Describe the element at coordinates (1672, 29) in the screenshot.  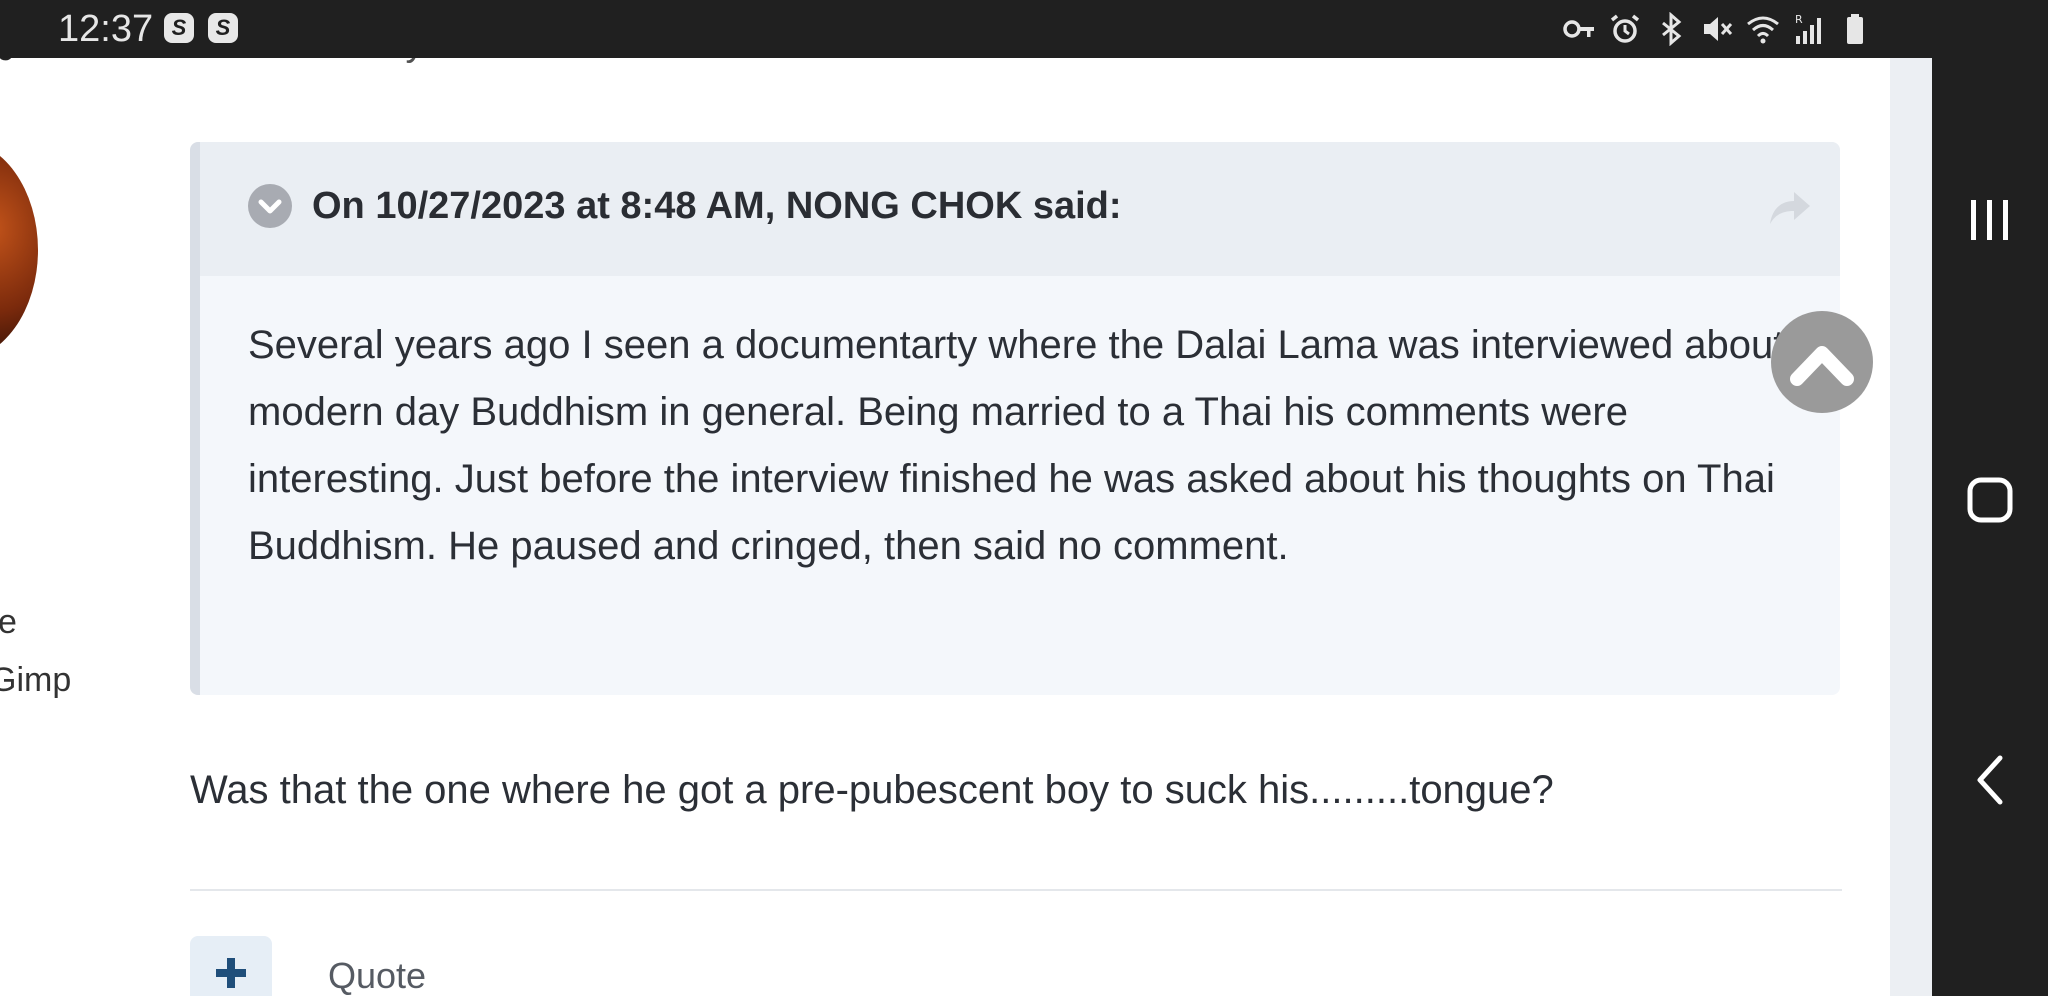
I see `bluetooth-icon` at that location.